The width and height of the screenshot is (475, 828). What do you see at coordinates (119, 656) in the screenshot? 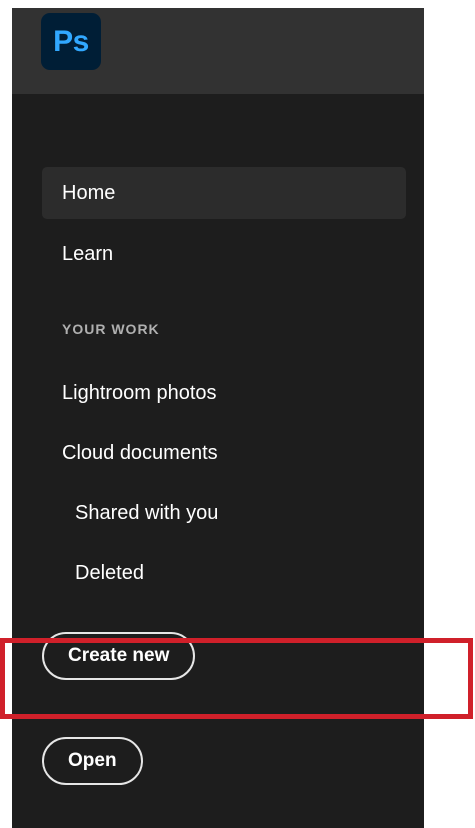
I see `create-new-button: Create new` at bounding box center [119, 656].